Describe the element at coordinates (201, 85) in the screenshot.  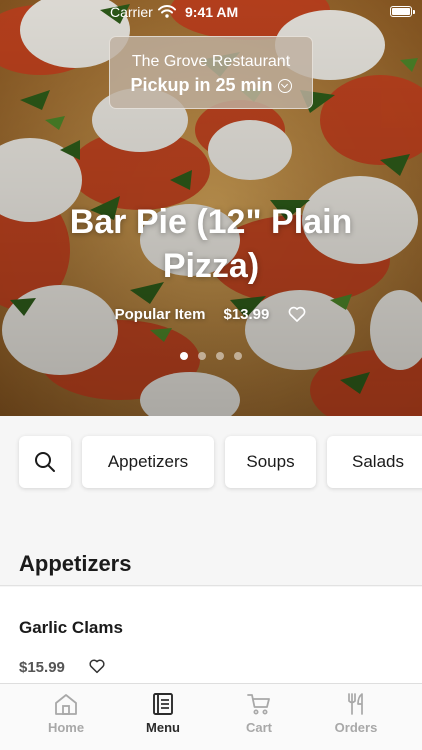
I see `pickup-time: Pickup in 25 min` at that location.